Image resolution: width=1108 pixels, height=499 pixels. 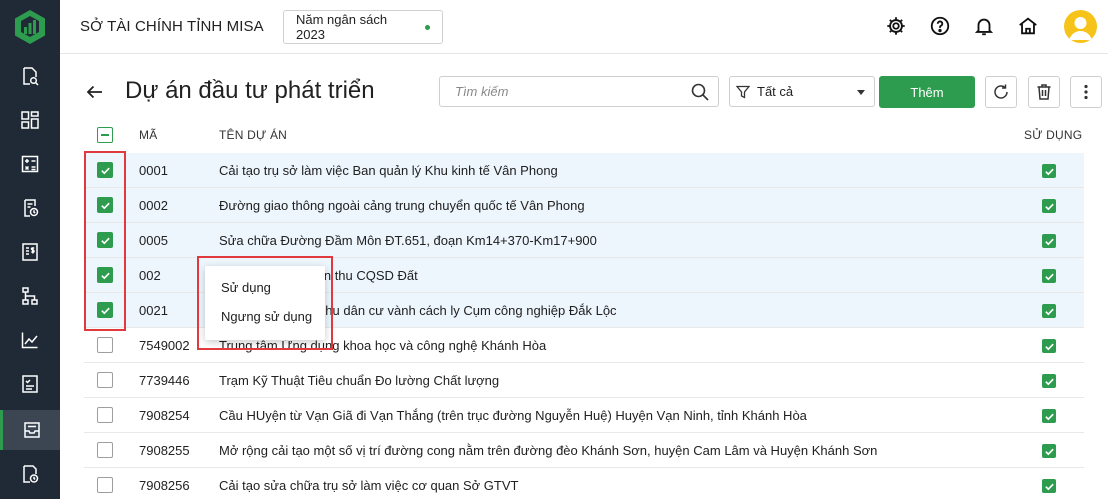 I want to click on table-header: MÃ TÊN DỰ ÁN SỬ DỤNG, so click(x=584, y=135).